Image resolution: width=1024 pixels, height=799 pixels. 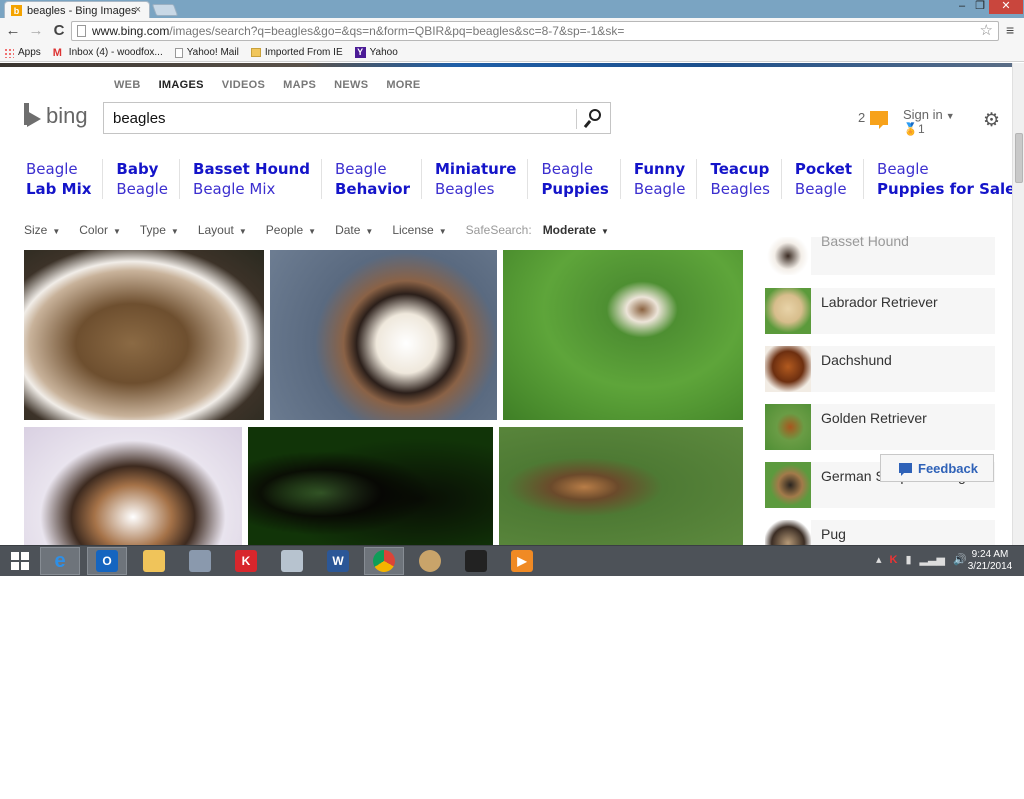 I want to click on filter-layout-dropdown: Layout ▼, so click(x=222, y=230).